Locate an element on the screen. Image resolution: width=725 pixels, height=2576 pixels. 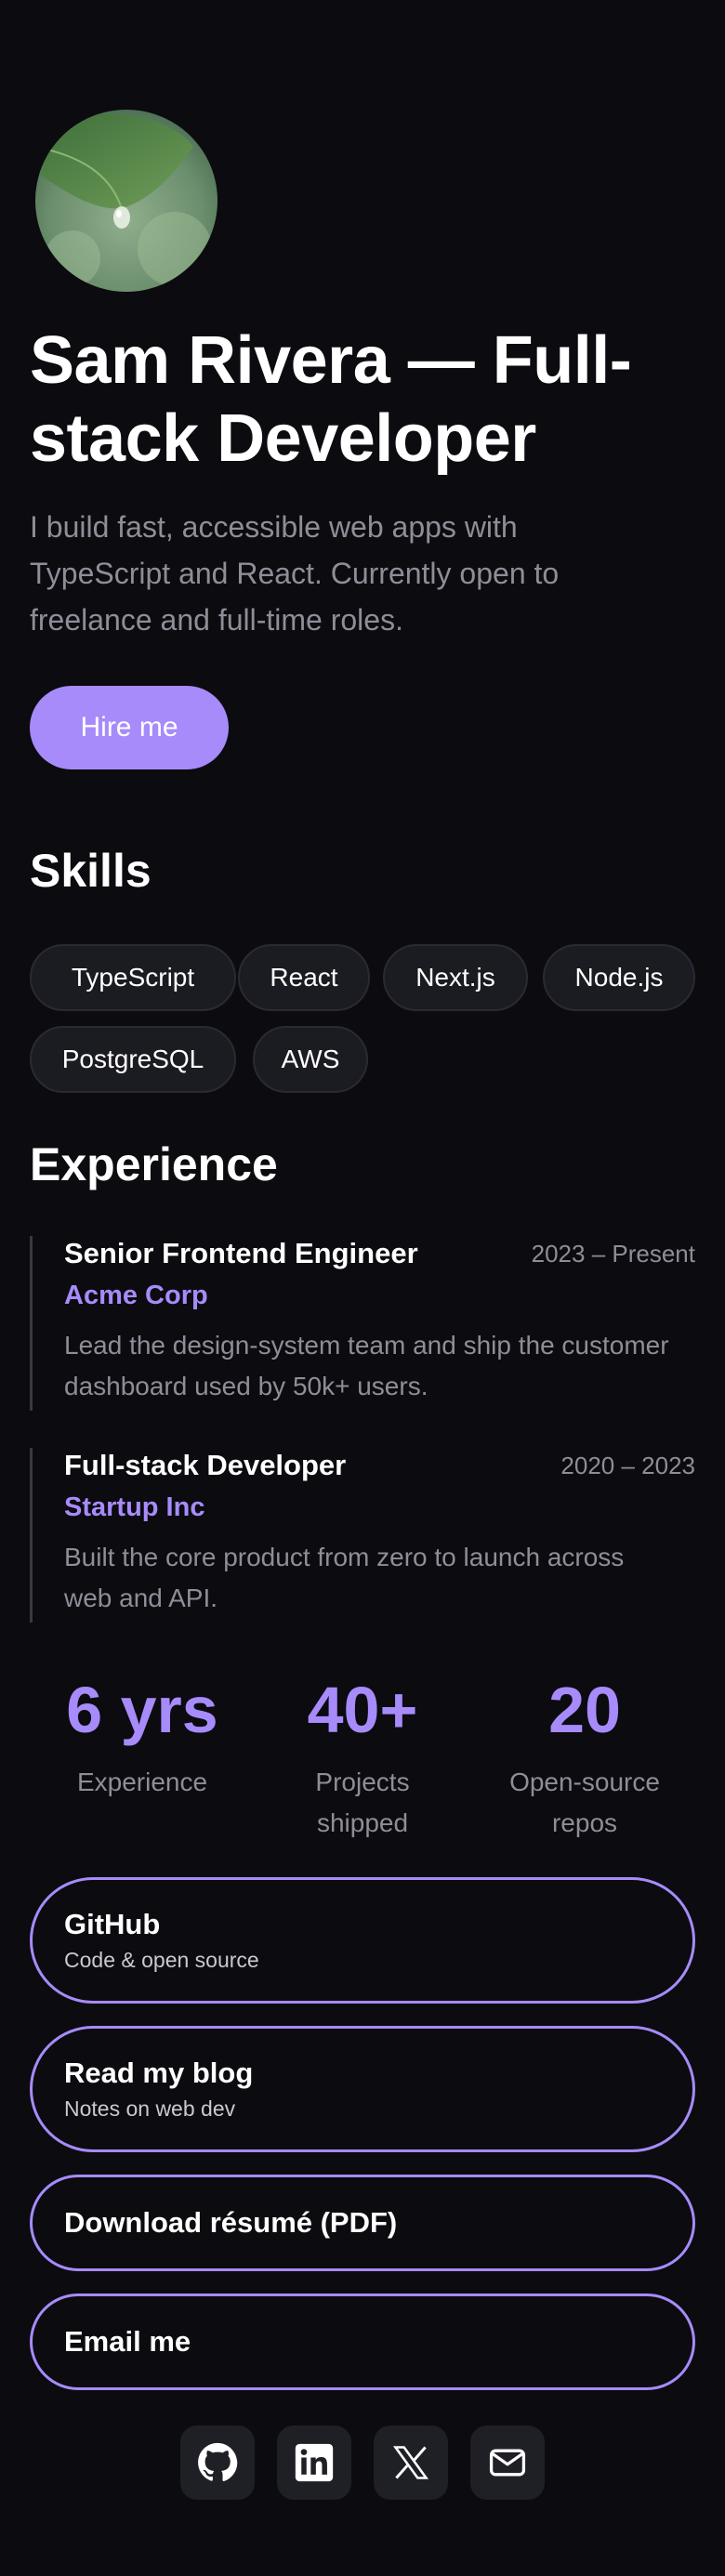
hire-me-button: Hire me is located at coordinates (129, 727).